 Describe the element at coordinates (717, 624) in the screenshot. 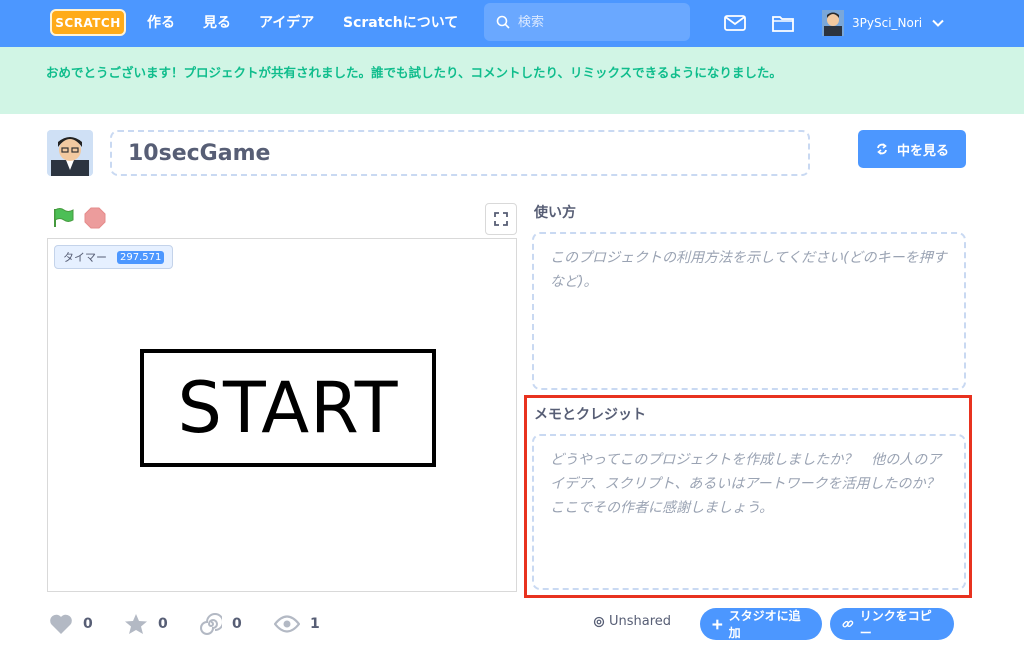

I see `plus-icon` at that location.